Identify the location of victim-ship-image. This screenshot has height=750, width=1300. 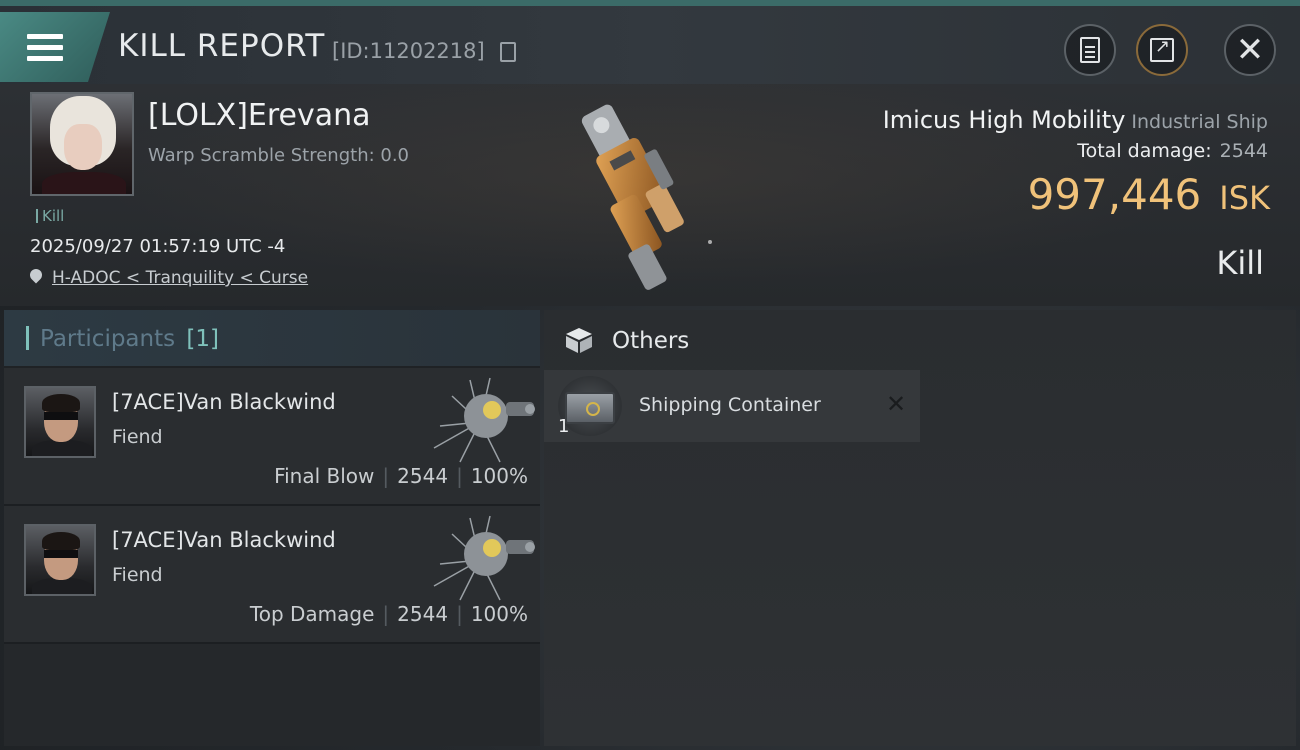
(640, 194).